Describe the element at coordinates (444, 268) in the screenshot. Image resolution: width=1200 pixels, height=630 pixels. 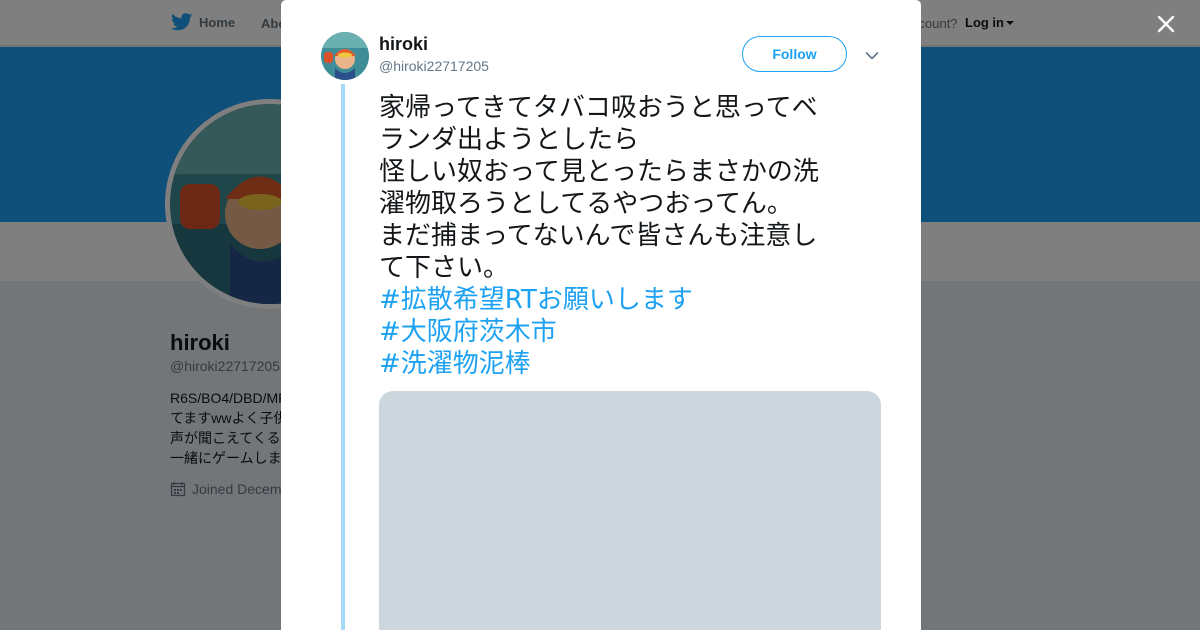
I see `tweet-text-line: て下さい。` at that location.